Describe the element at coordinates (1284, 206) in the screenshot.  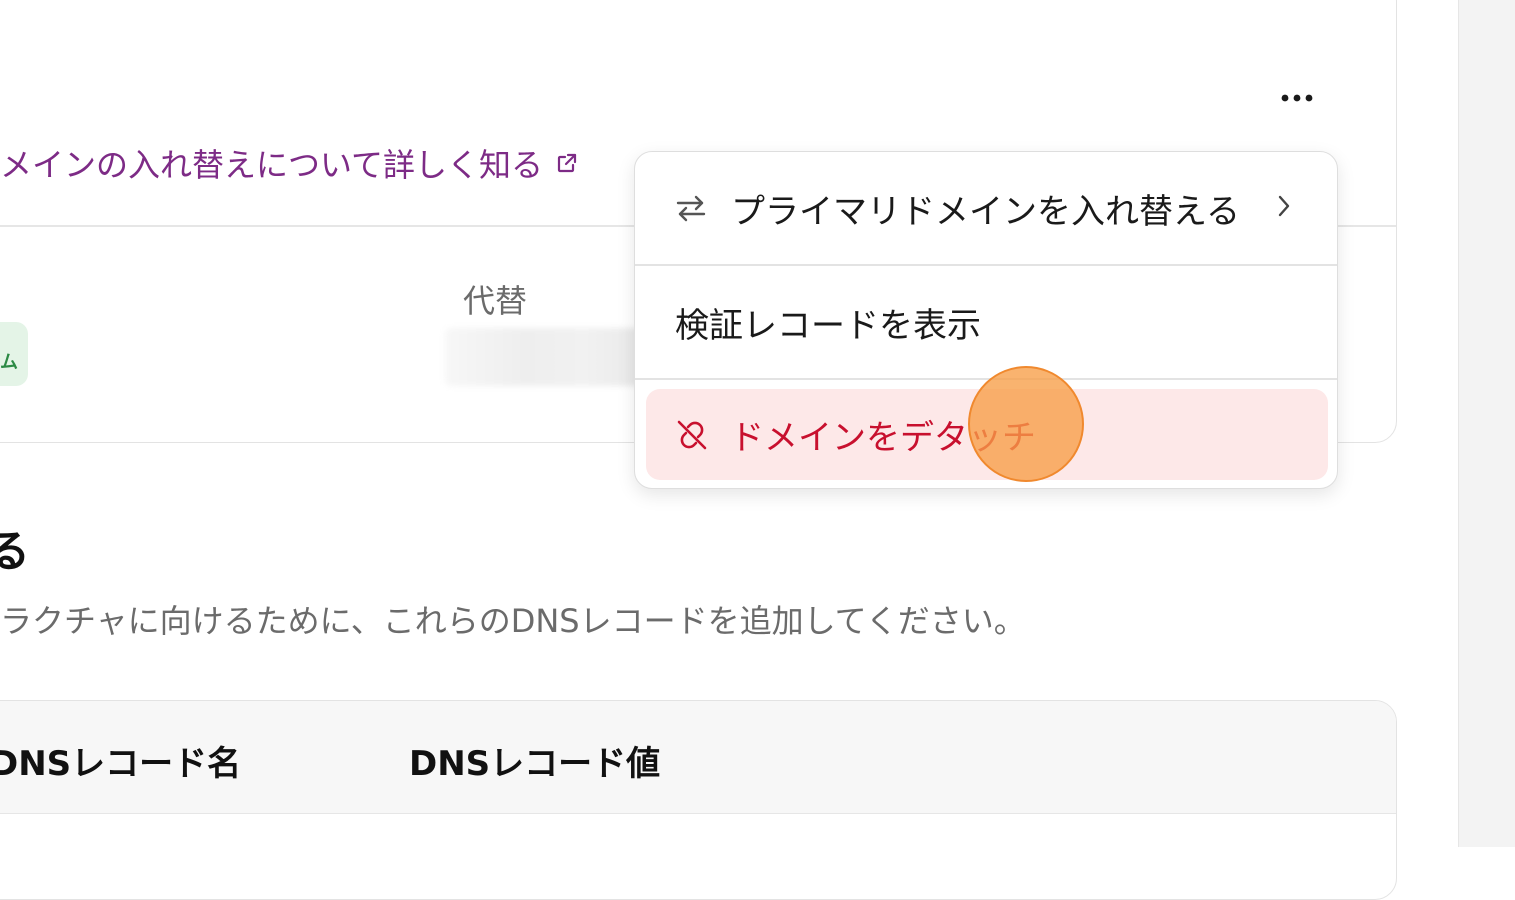
I see `chevron-right-icon` at that location.